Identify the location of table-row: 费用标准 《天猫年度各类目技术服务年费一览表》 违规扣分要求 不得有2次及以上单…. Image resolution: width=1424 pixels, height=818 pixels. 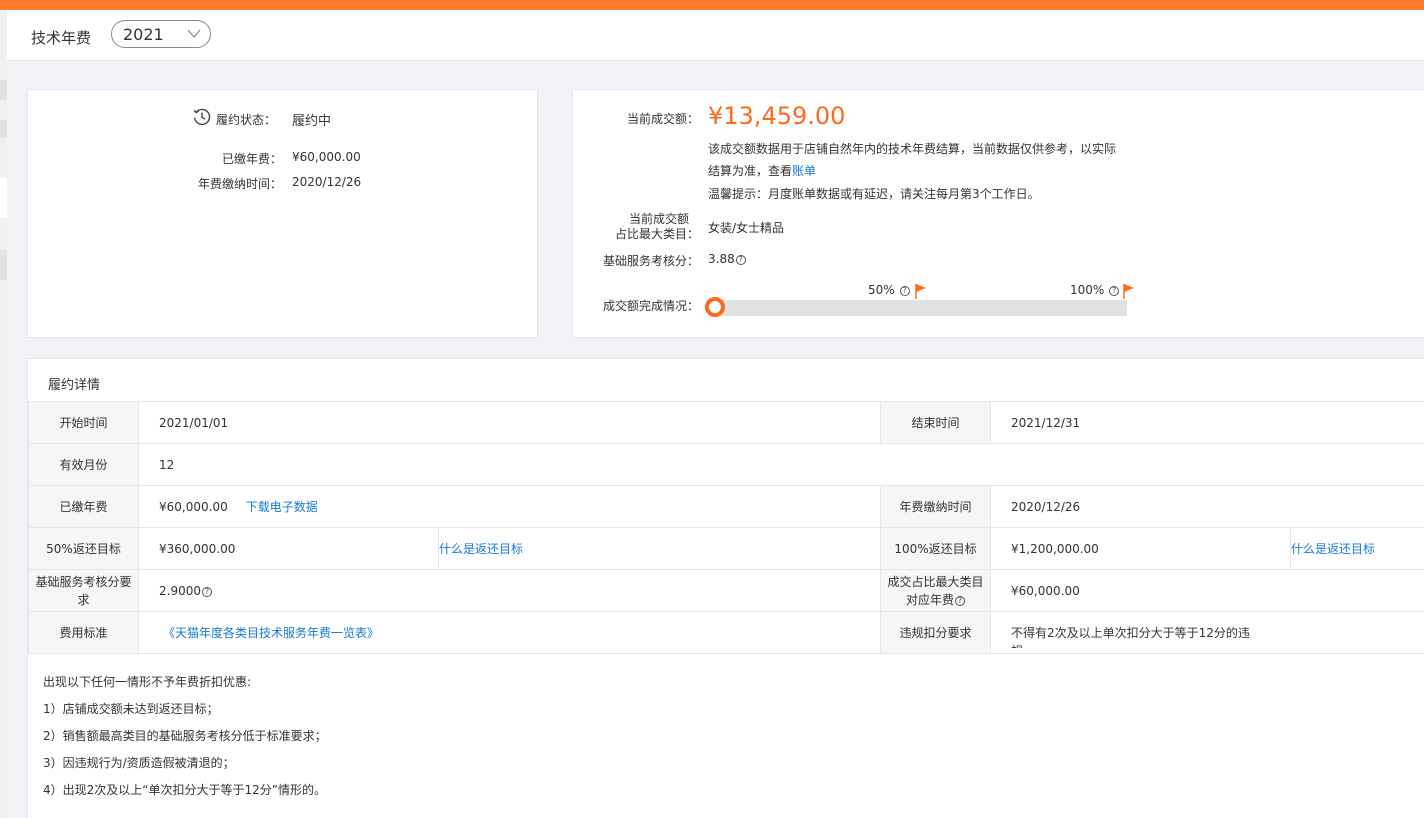
(726, 632).